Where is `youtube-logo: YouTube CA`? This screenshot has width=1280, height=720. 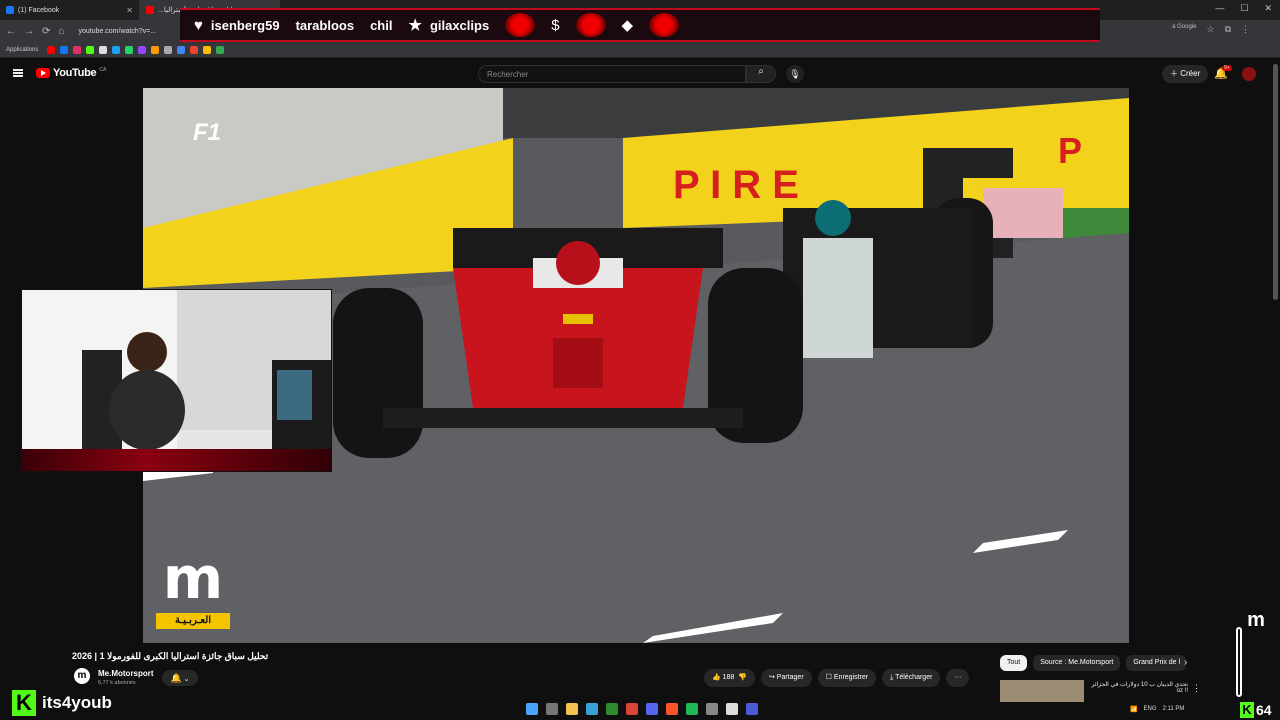
youtube-logo: YouTube CA is located at coordinates (71, 73).